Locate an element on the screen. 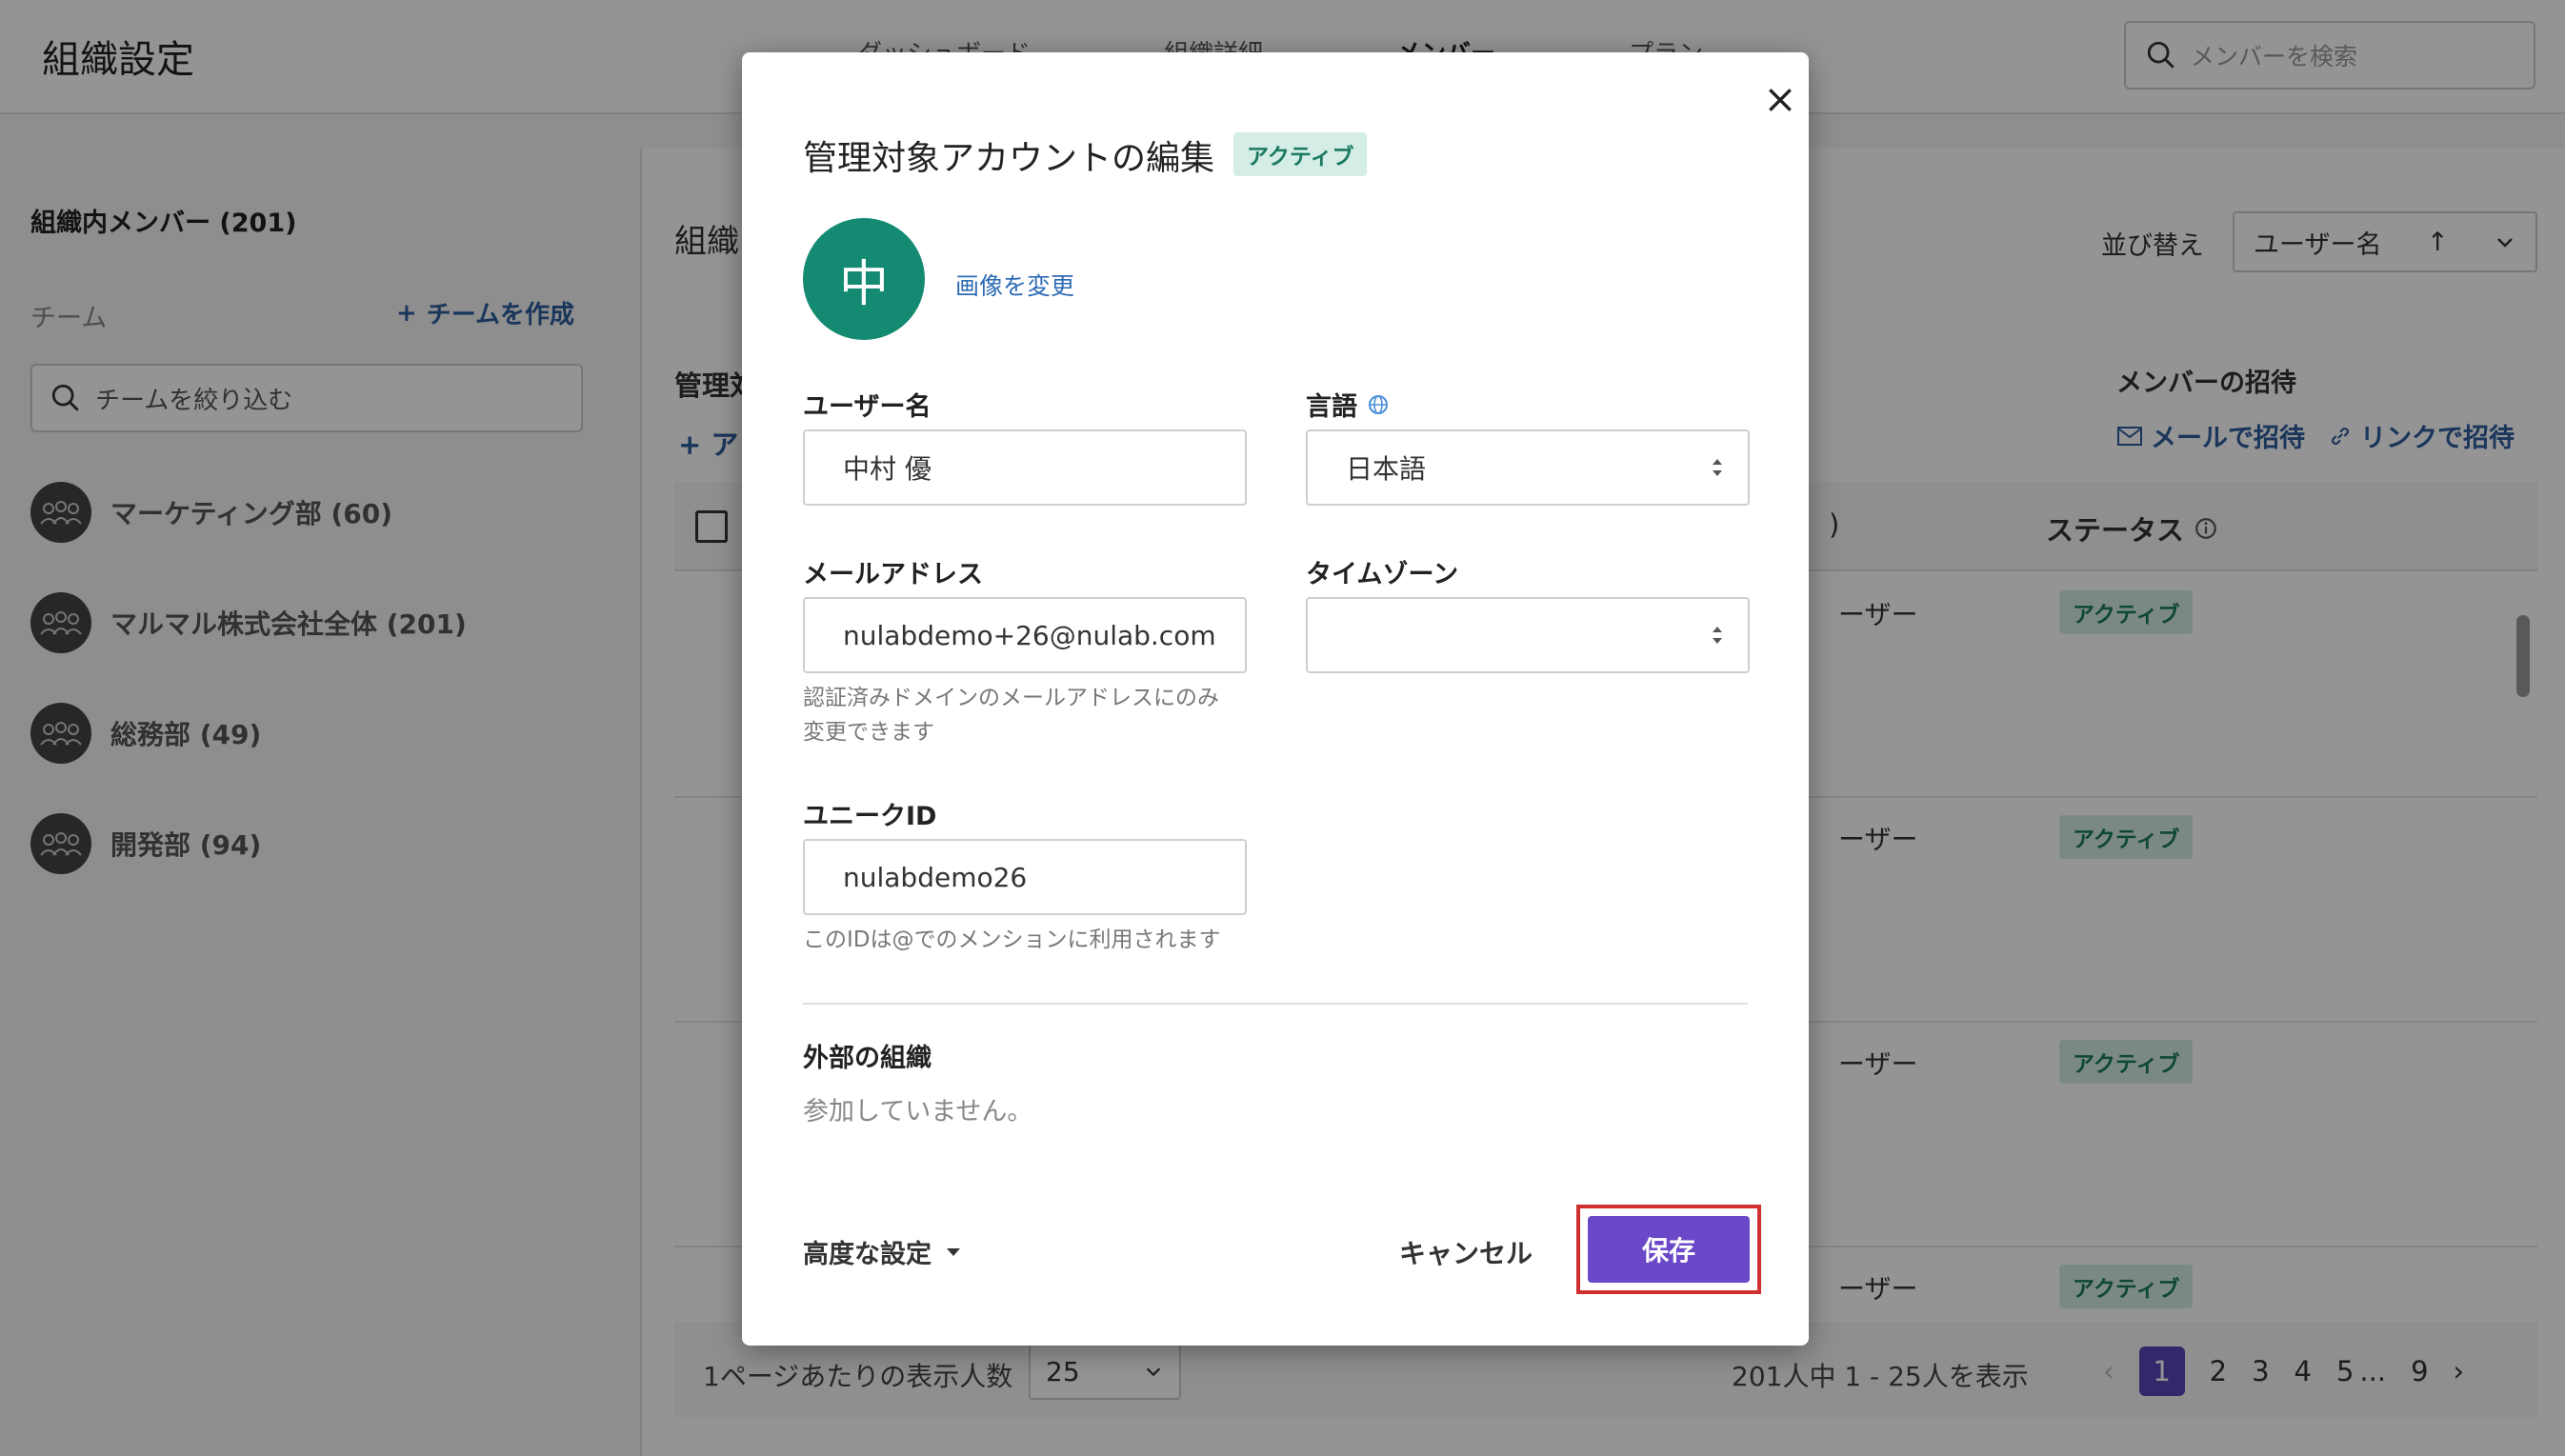 The width and height of the screenshot is (2565, 1456). language-select: 日本語 is located at coordinates (1528, 468).